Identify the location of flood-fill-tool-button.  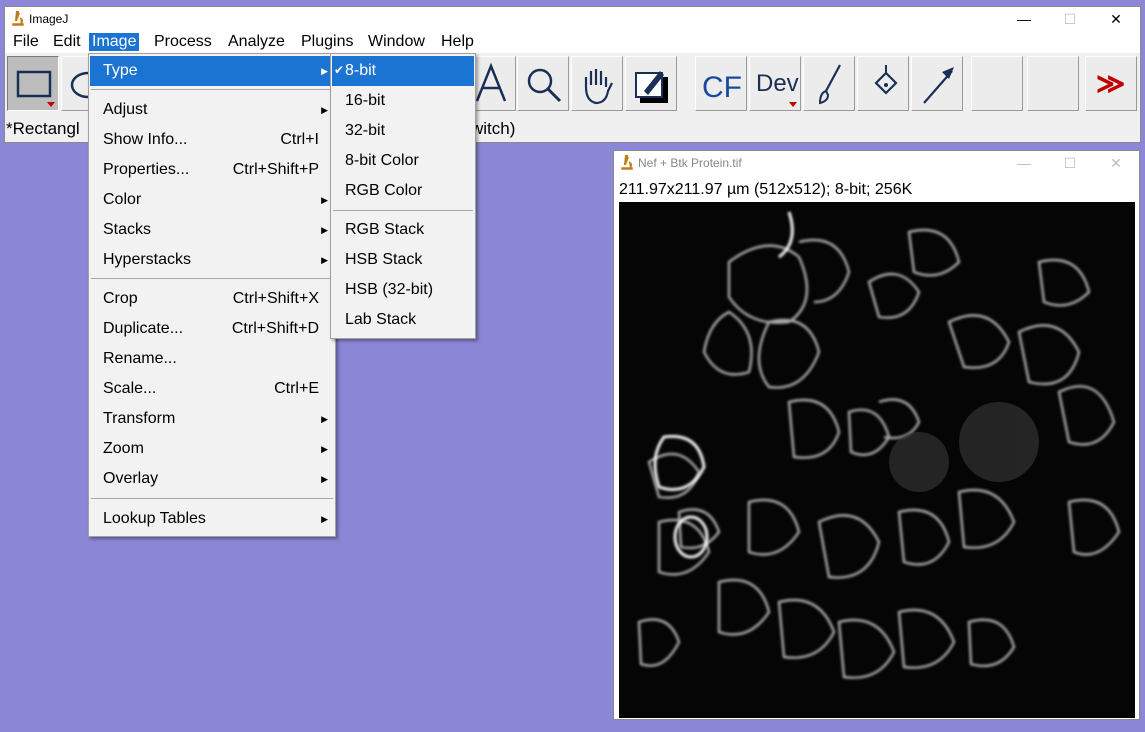
(883, 83).